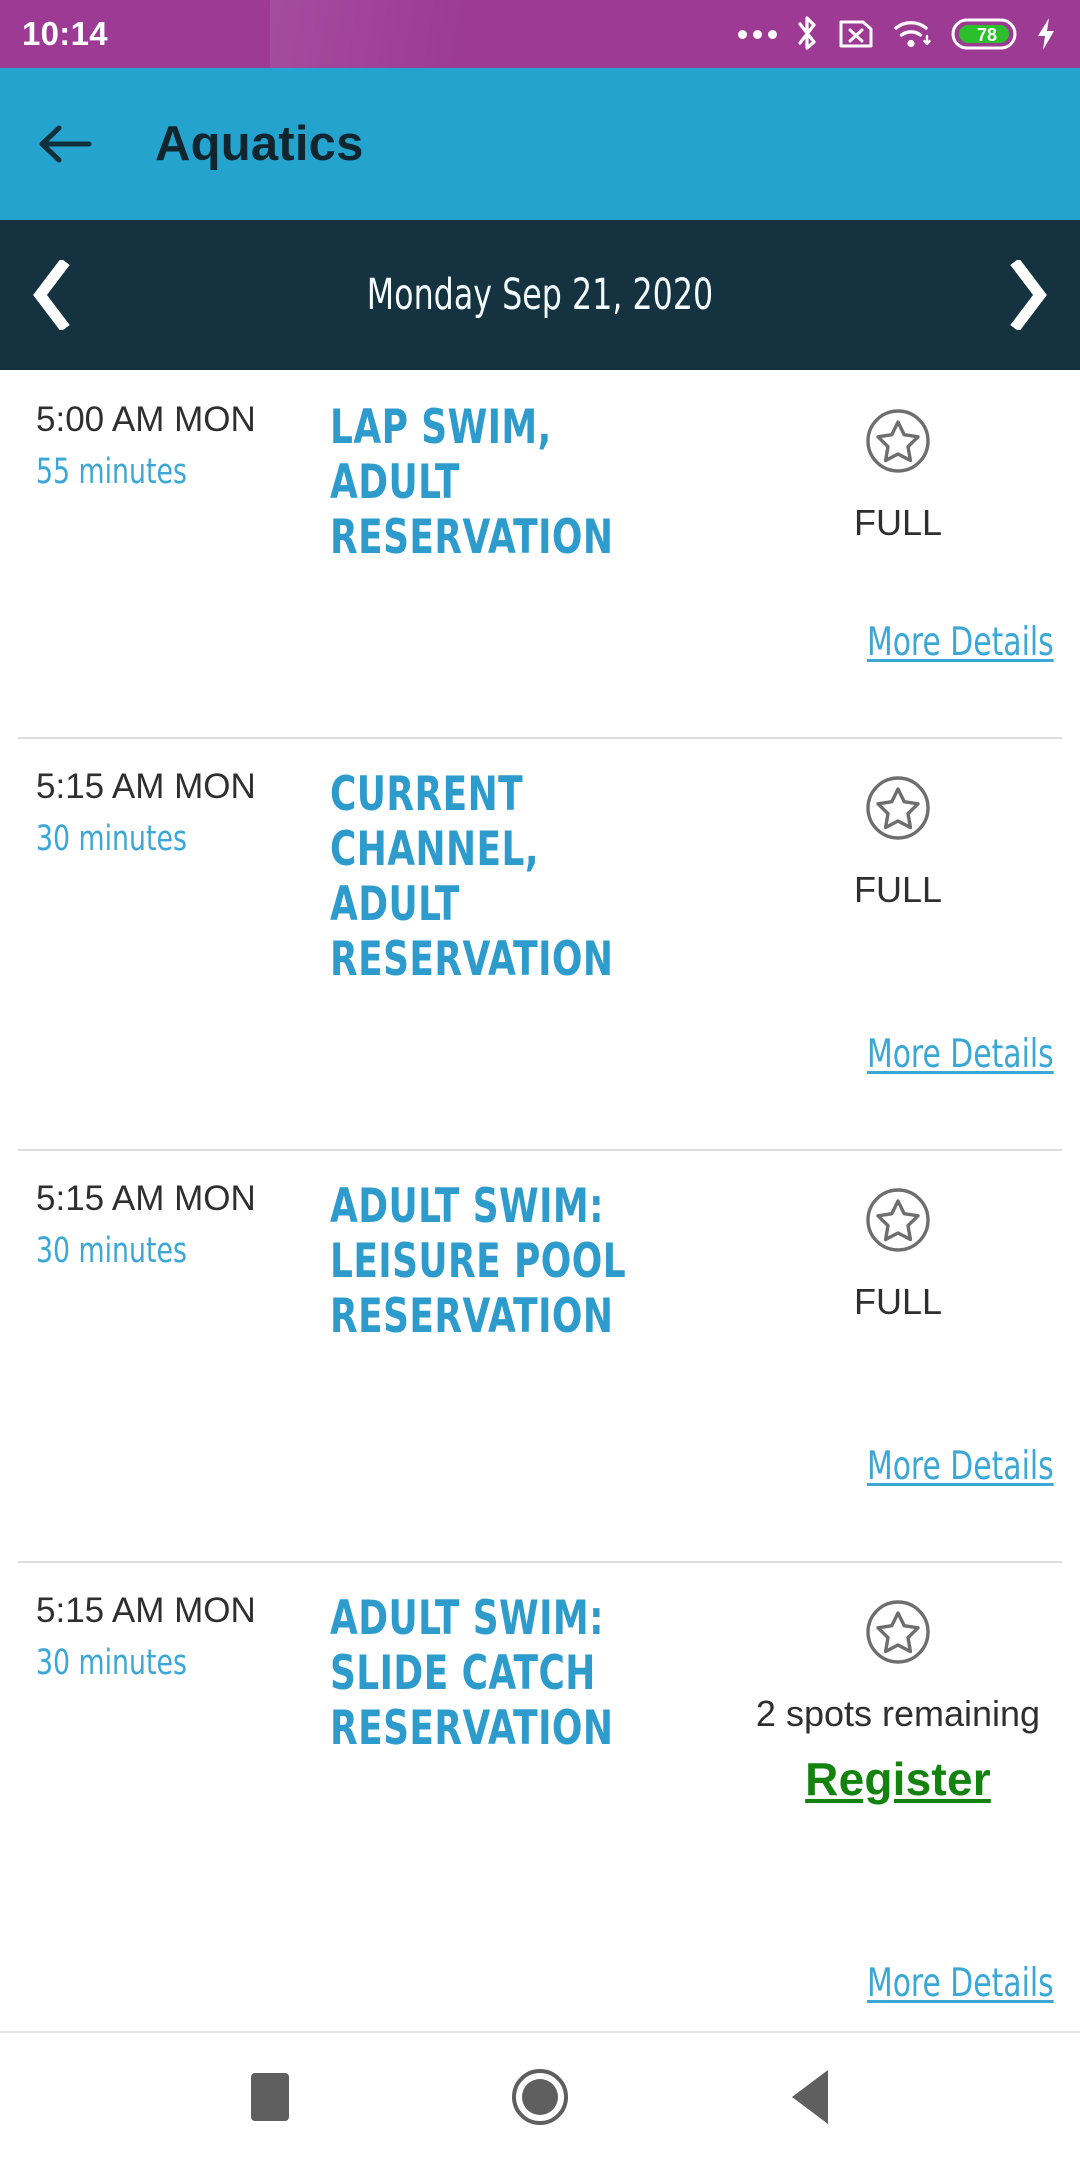 The width and height of the screenshot is (1080, 2160). I want to click on status-clock: 10:14, so click(65, 33).